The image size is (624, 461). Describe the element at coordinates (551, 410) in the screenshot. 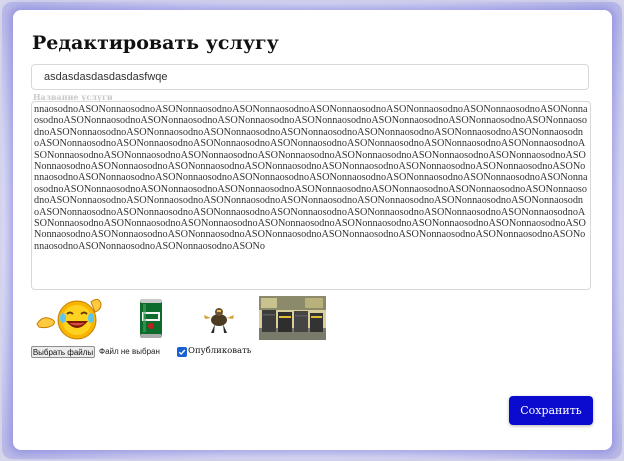

I see `save-button: Сохранить` at that location.